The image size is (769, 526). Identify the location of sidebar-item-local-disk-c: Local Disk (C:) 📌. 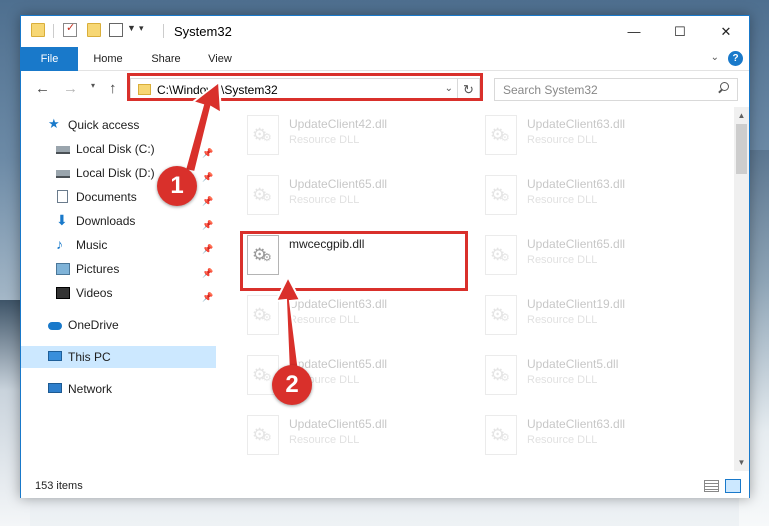
(118, 149).